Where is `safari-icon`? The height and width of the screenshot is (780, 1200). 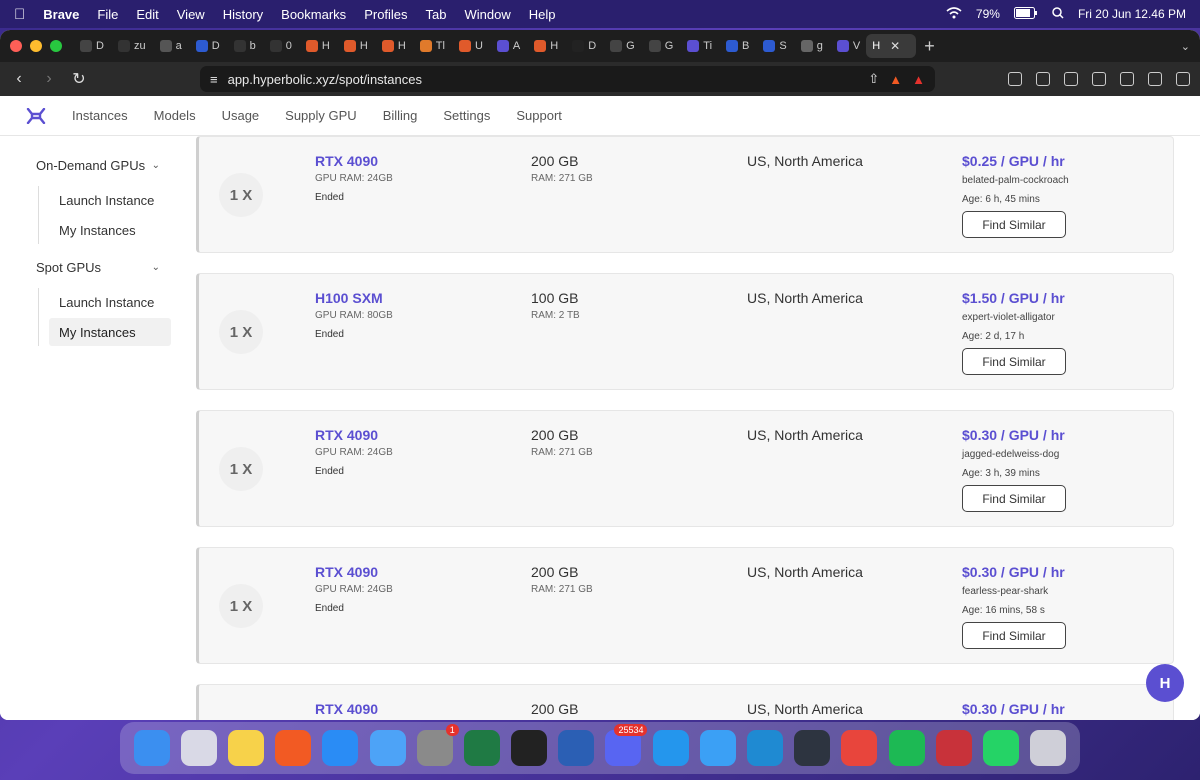 safari-icon is located at coordinates (717, 748).